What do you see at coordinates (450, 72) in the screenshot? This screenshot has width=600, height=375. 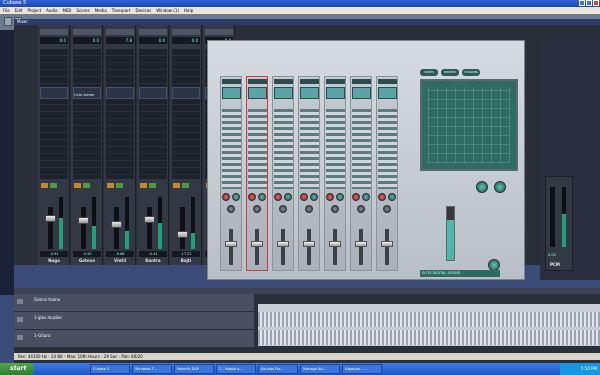 I see `tab-inserts: INSERTS` at bounding box center [450, 72].